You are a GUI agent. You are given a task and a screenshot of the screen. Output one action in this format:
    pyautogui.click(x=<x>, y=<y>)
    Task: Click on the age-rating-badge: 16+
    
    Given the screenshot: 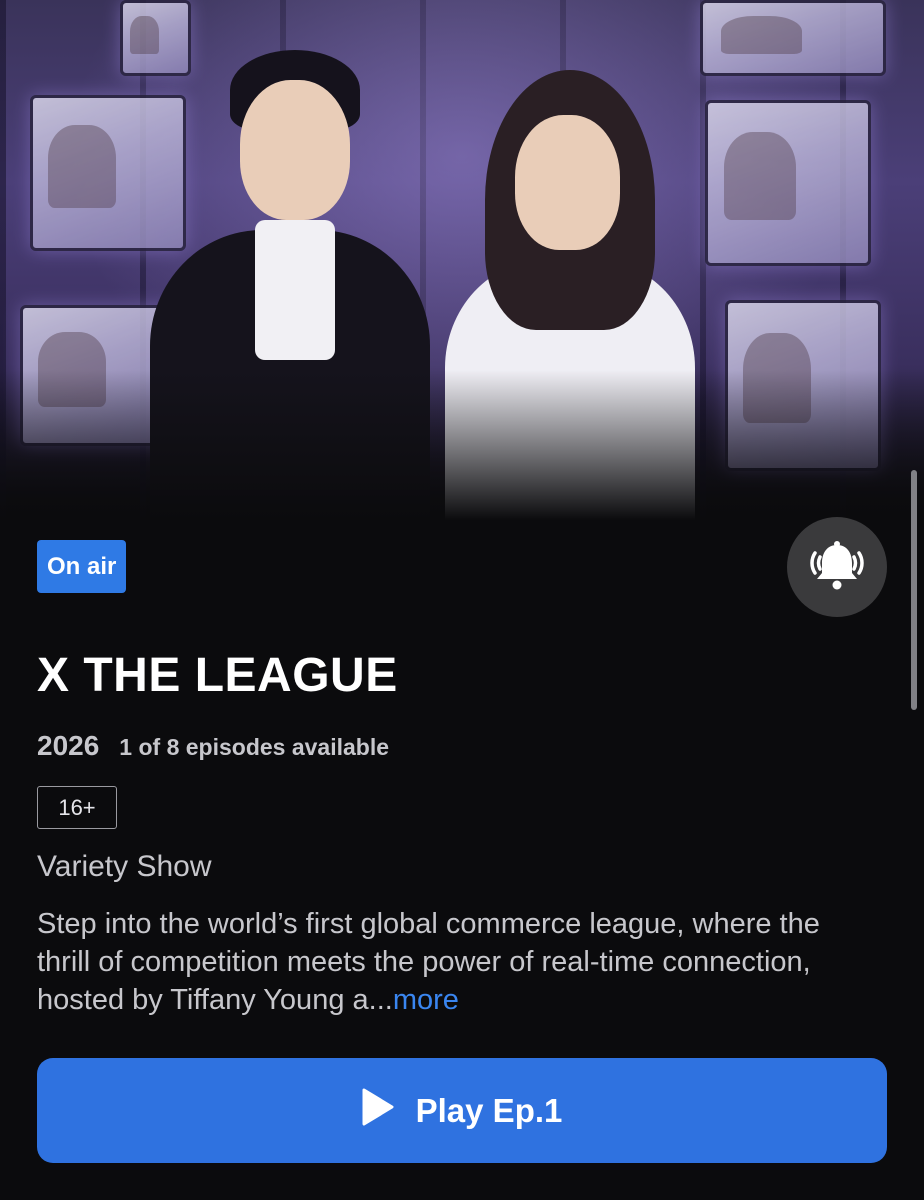 What is the action you would take?
    pyautogui.click(x=77, y=807)
    